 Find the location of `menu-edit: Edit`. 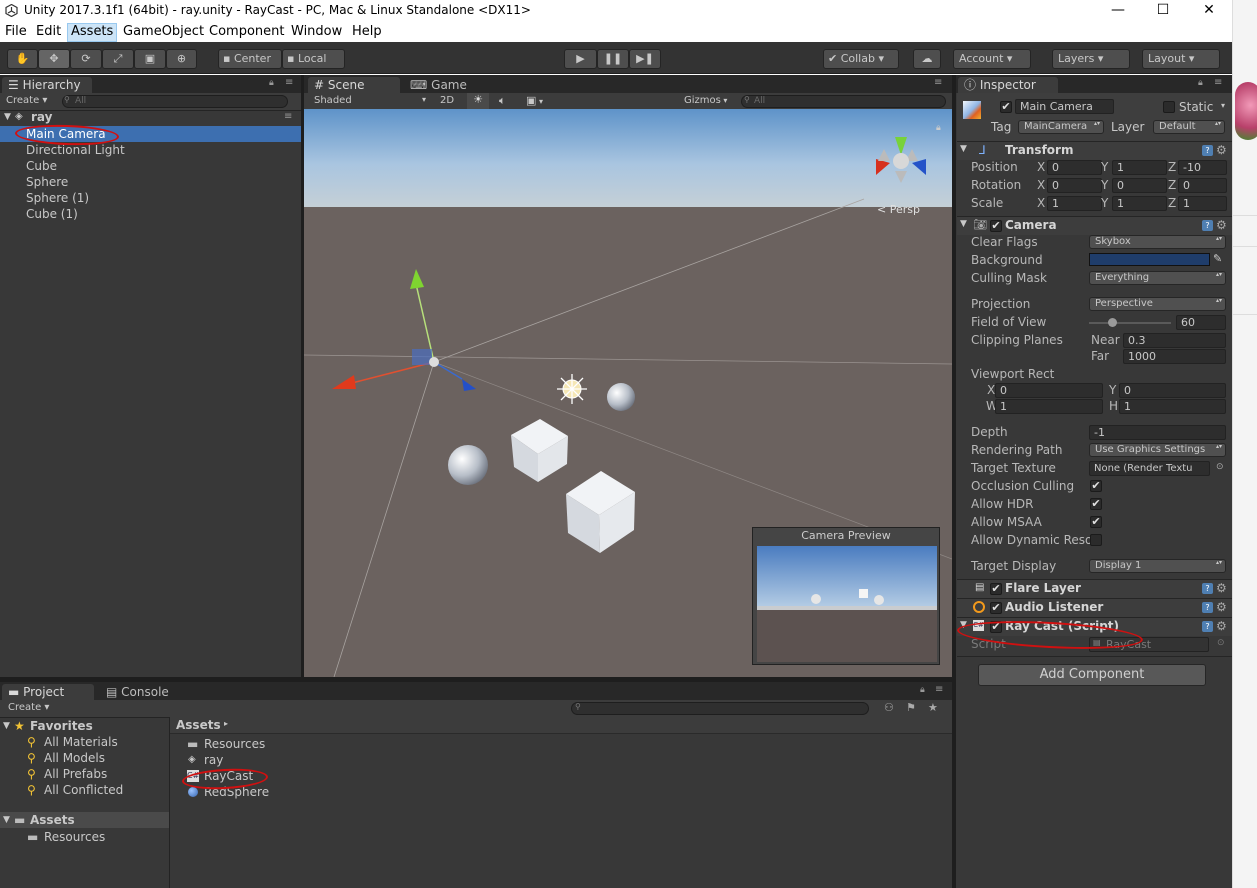

menu-edit: Edit is located at coordinates (48, 31).